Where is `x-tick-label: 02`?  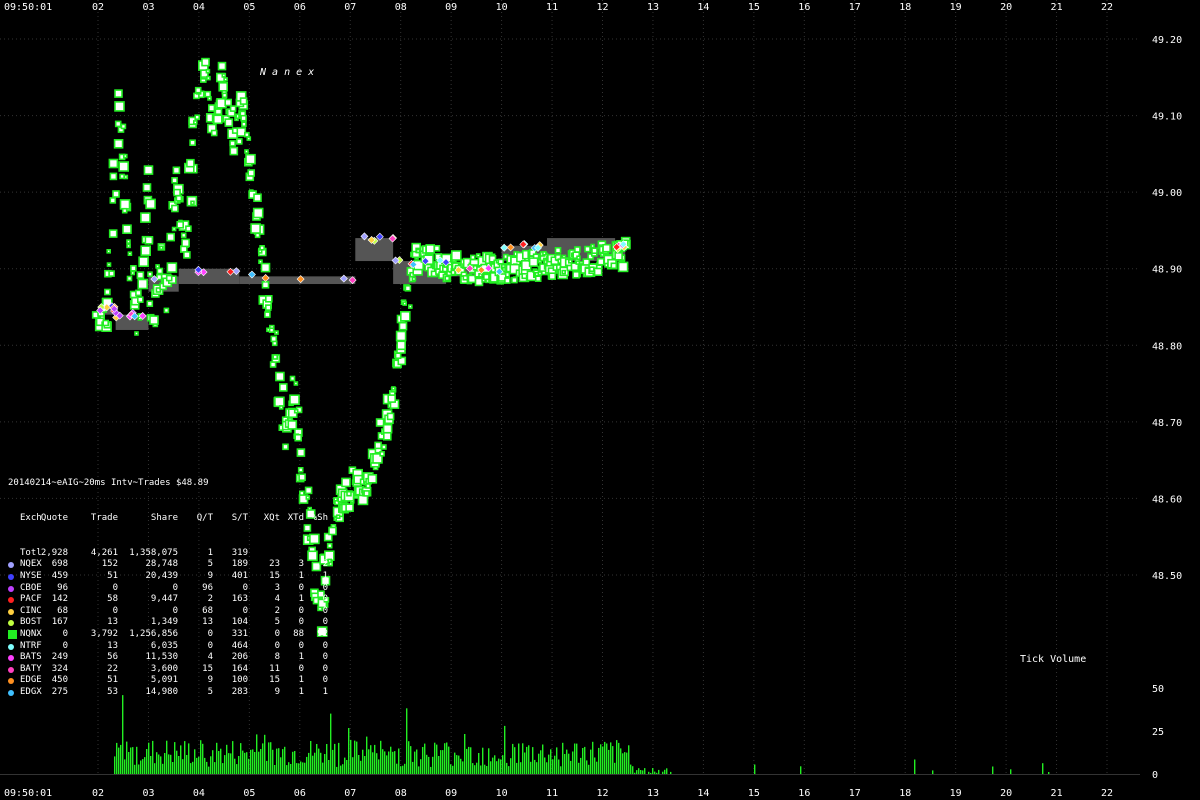
x-tick-label: 02 is located at coordinates (98, 7).